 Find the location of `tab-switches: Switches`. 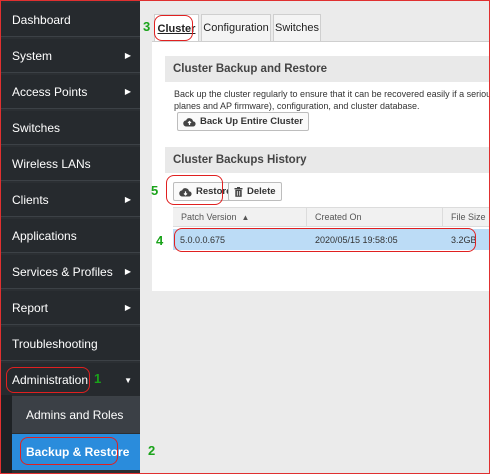

tab-switches: Switches is located at coordinates (297, 27).